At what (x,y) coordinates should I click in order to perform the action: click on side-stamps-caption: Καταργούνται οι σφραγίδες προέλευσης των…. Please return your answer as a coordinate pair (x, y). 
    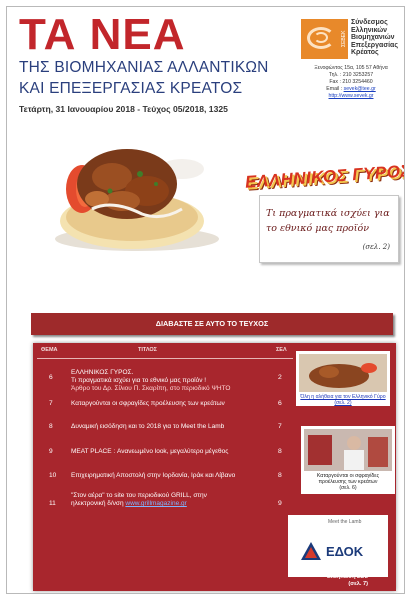
    Looking at the image, I should click on (348, 482).